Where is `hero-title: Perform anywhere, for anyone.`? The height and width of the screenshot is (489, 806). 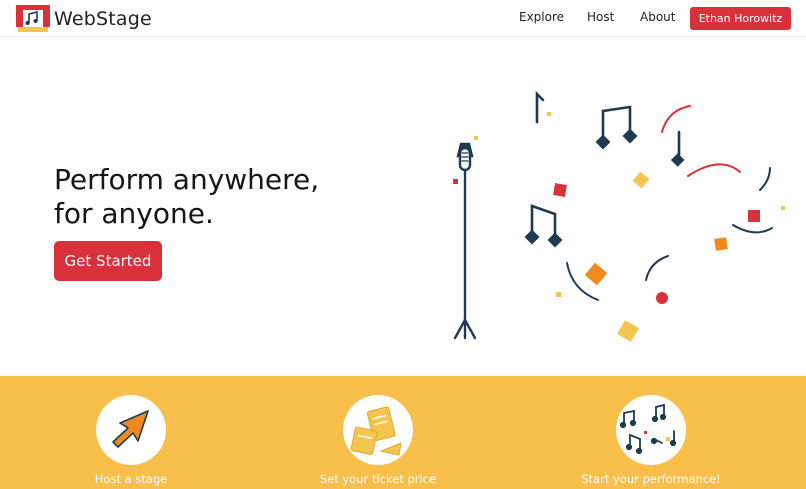 hero-title: Perform anywhere, for anyone. is located at coordinates (186, 197).